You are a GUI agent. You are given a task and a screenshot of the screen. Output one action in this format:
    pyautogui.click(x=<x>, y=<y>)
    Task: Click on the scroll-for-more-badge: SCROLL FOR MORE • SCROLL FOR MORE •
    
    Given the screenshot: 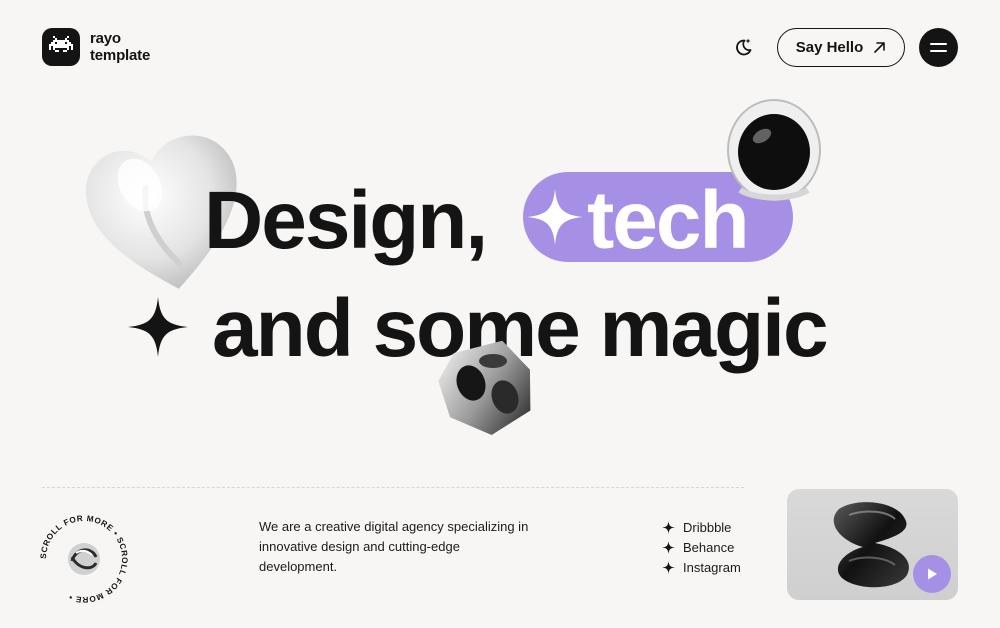 What is the action you would take?
    pyautogui.click(x=84, y=559)
    